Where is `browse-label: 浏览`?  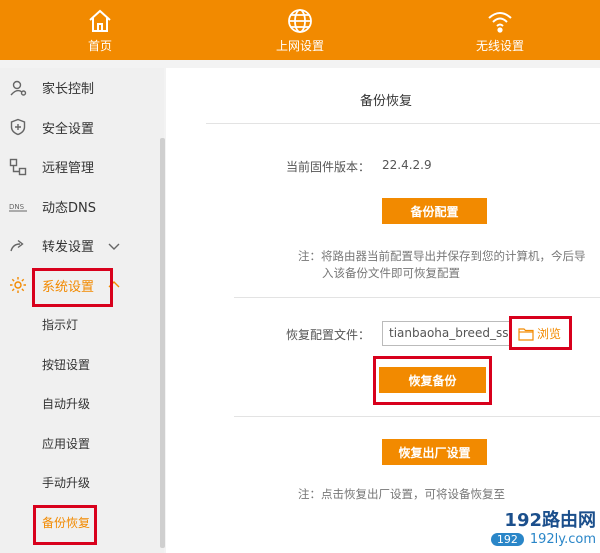 browse-label: 浏览 is located at coordinates (549, 334).